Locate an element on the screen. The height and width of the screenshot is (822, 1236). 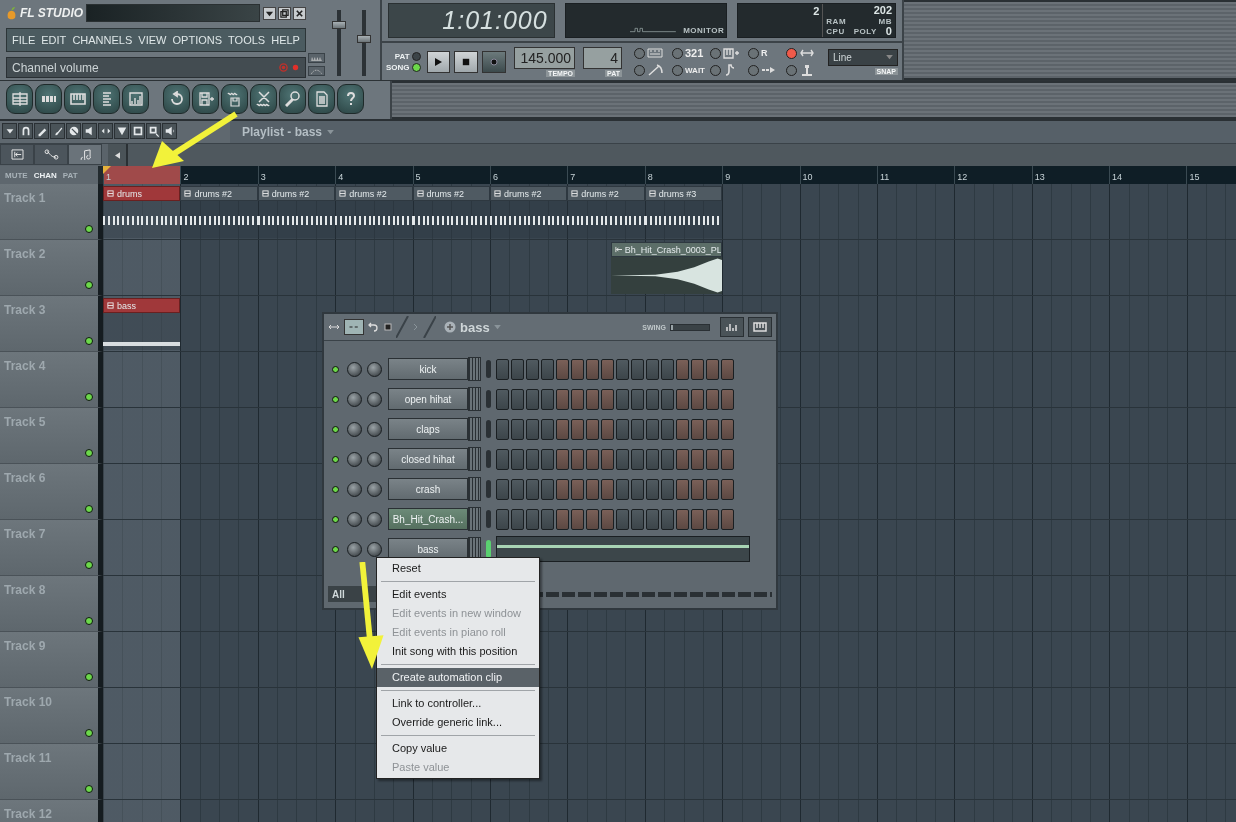
cpu-value: 2 is located at coordinates (816, 12).